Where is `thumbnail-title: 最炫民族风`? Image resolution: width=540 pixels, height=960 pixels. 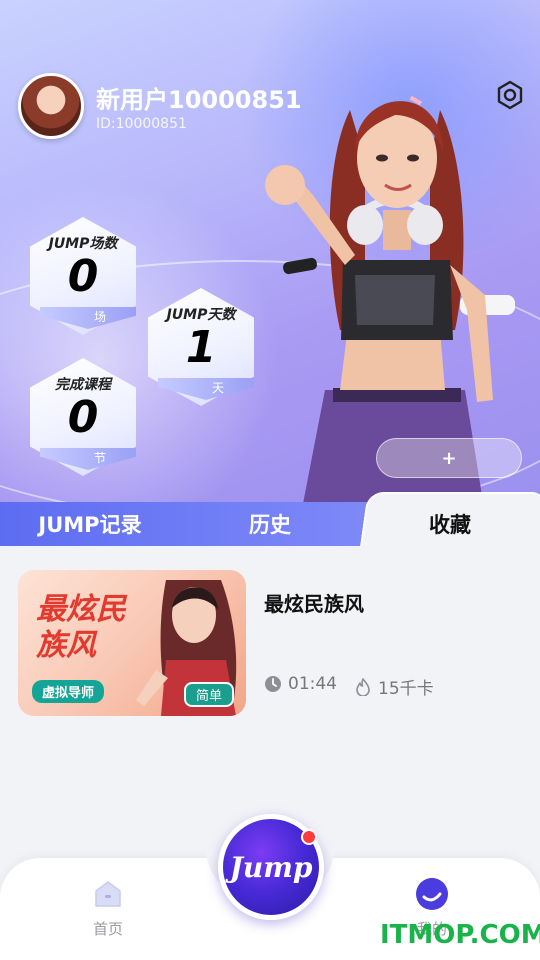
thumbnail-title: 最炫民族风 is located at coordinates (81, 627).